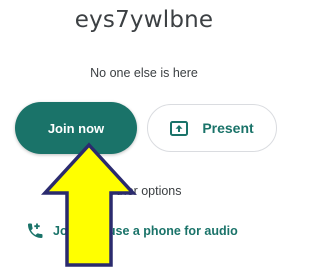 The image size is (320, 268). I want to click on present-screen-icon, so click(179, 128).